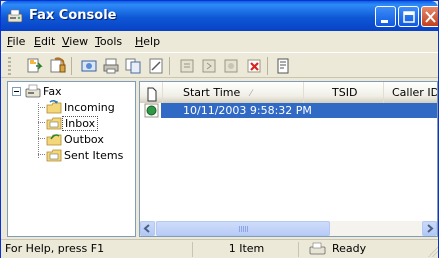 The image size is (439, 258). Describe the element at coordinates (58, 66) in the screenshot. I see `receive-fax-icon` at that location.